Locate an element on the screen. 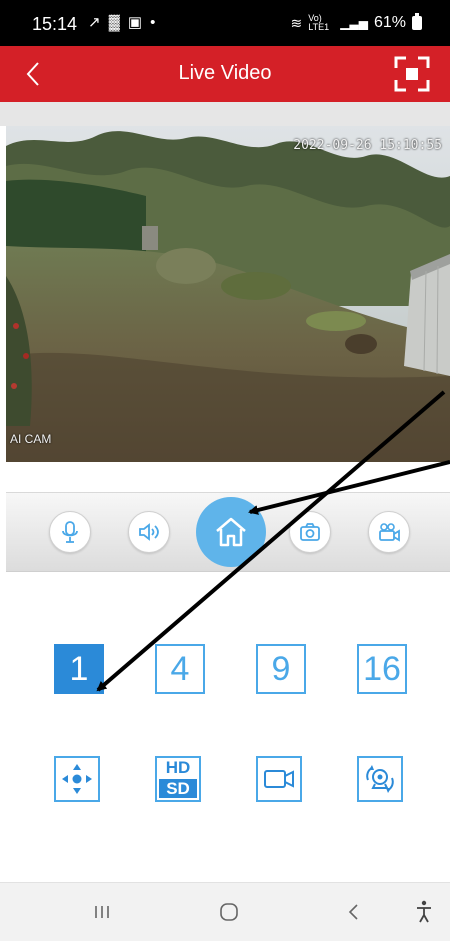 This screenshot has height=941, width=450. home-icon is located at coordinates (231, 532).